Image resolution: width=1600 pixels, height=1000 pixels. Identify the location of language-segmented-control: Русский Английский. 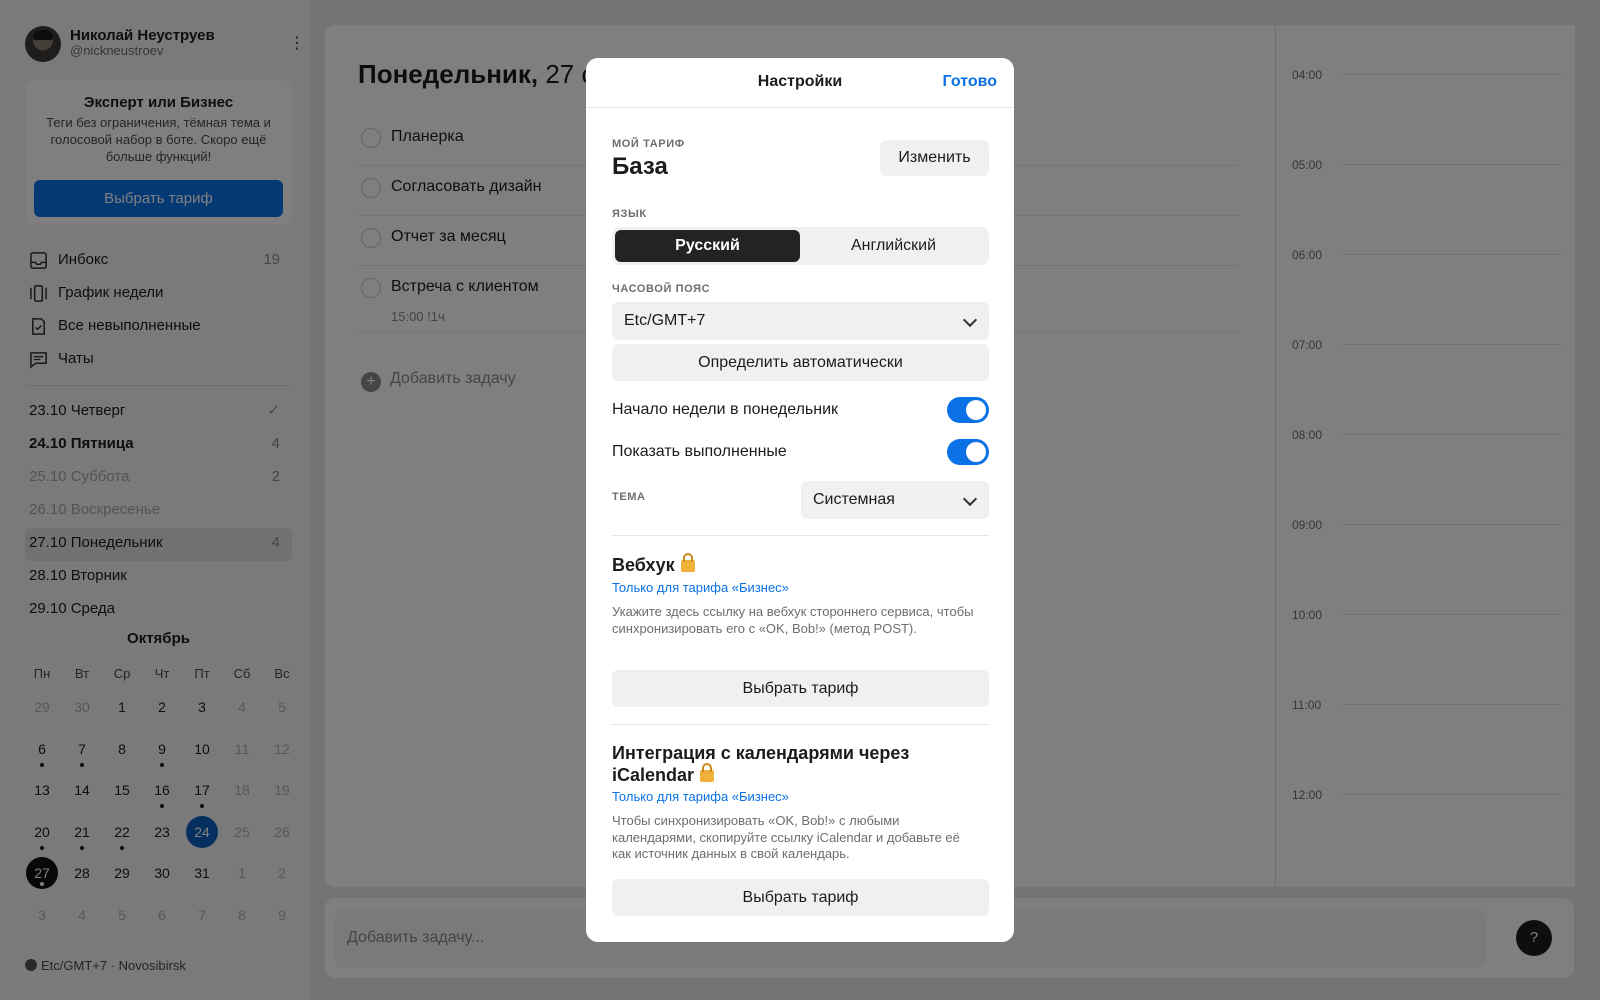
(800, 246).